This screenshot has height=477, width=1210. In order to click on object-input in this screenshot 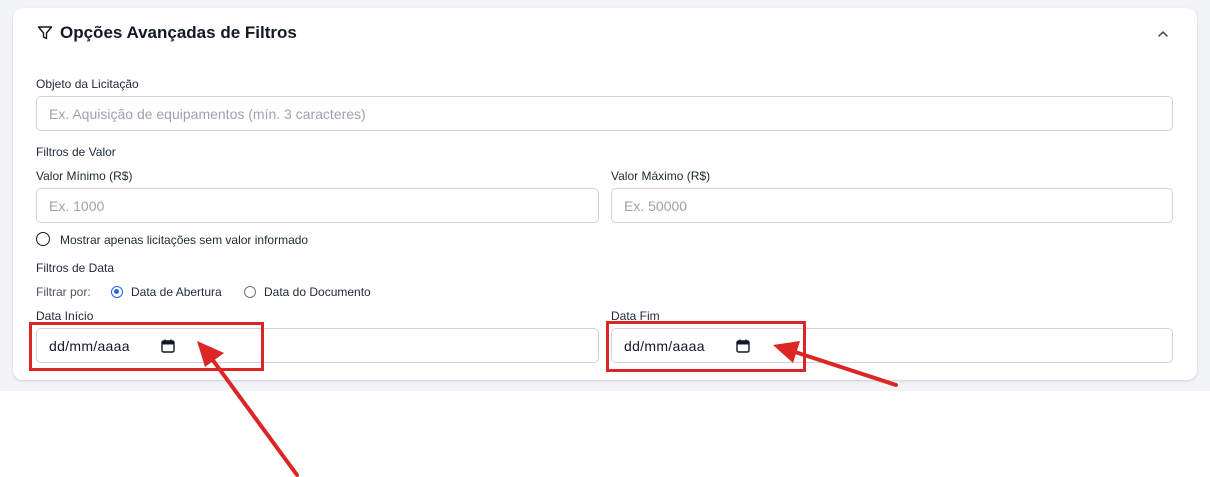, I will do `click(604, 113)`.